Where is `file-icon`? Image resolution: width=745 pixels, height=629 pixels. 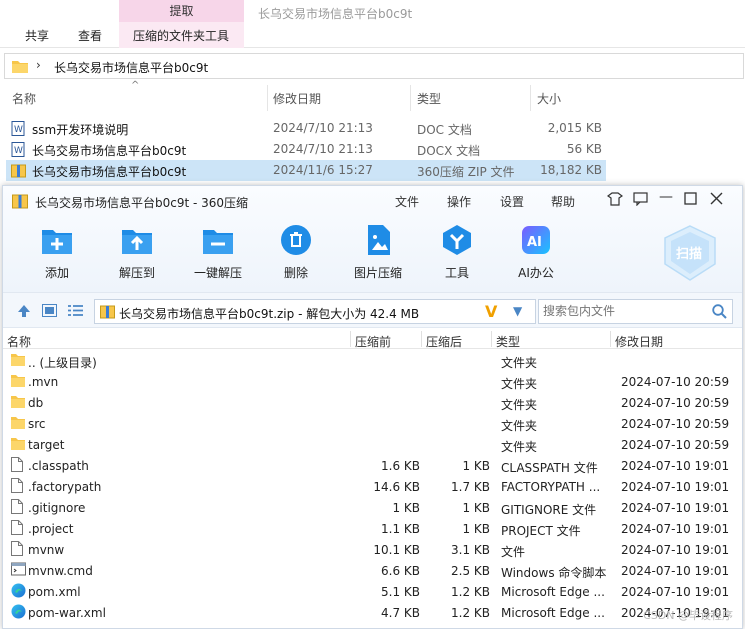
file-icon is located at coordinates (17, 466).